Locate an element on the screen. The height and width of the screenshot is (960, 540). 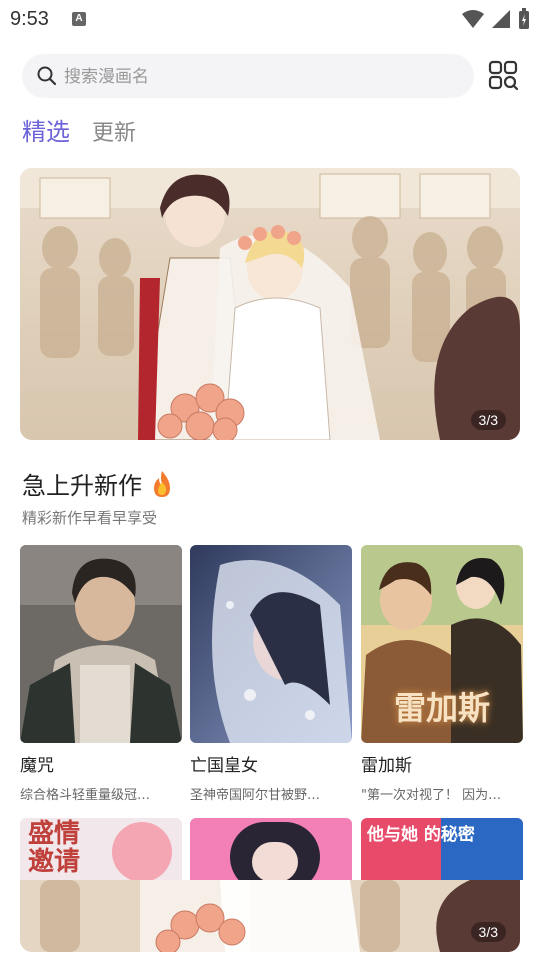
fire-icon is located at coordinates (161, 484).